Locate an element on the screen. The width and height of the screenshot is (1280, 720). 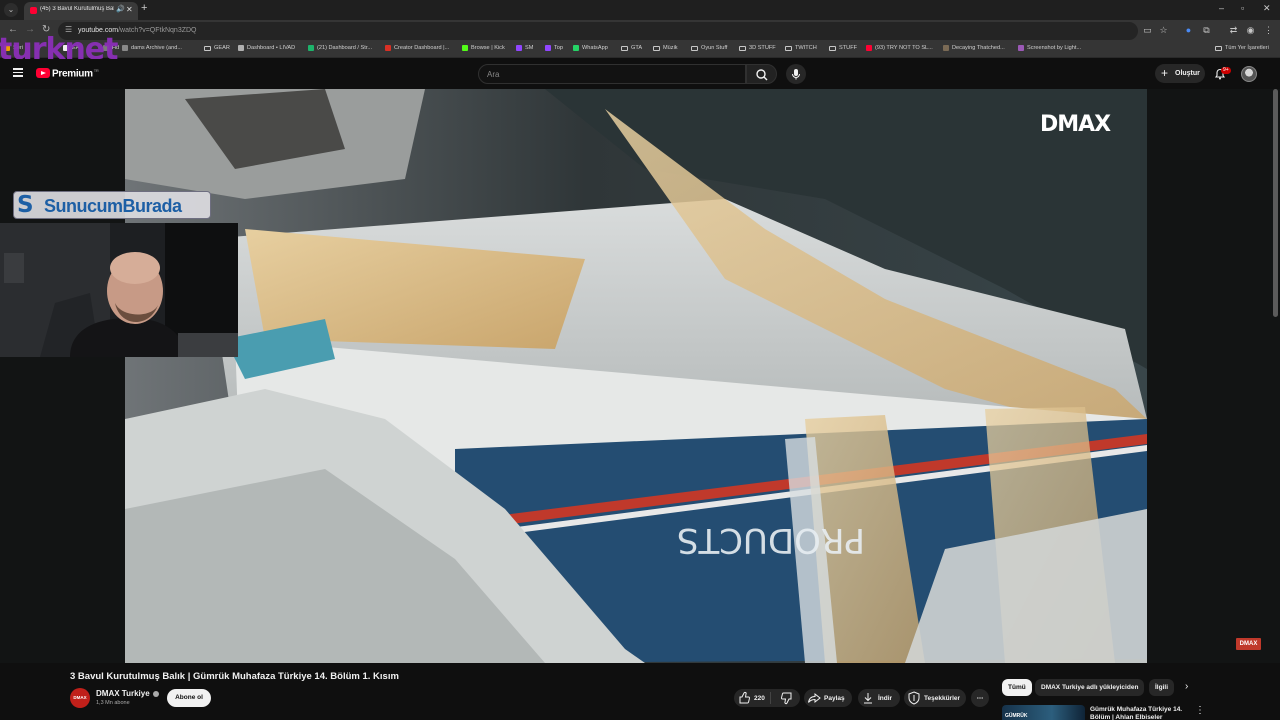
download-icon is located at coordinates (868, 698).